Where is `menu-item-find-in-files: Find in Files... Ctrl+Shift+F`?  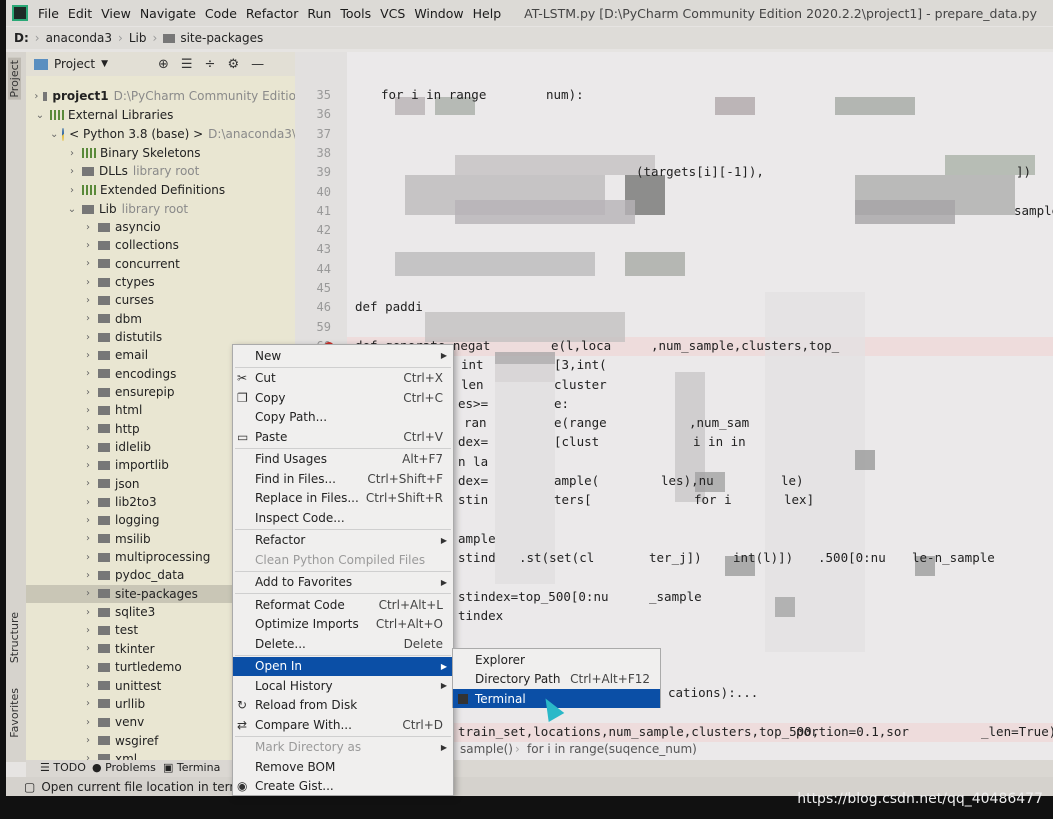 menu-item-find-in-files: Find in Files... Ctrl+Shift+F is located at coordinates (343, 478).